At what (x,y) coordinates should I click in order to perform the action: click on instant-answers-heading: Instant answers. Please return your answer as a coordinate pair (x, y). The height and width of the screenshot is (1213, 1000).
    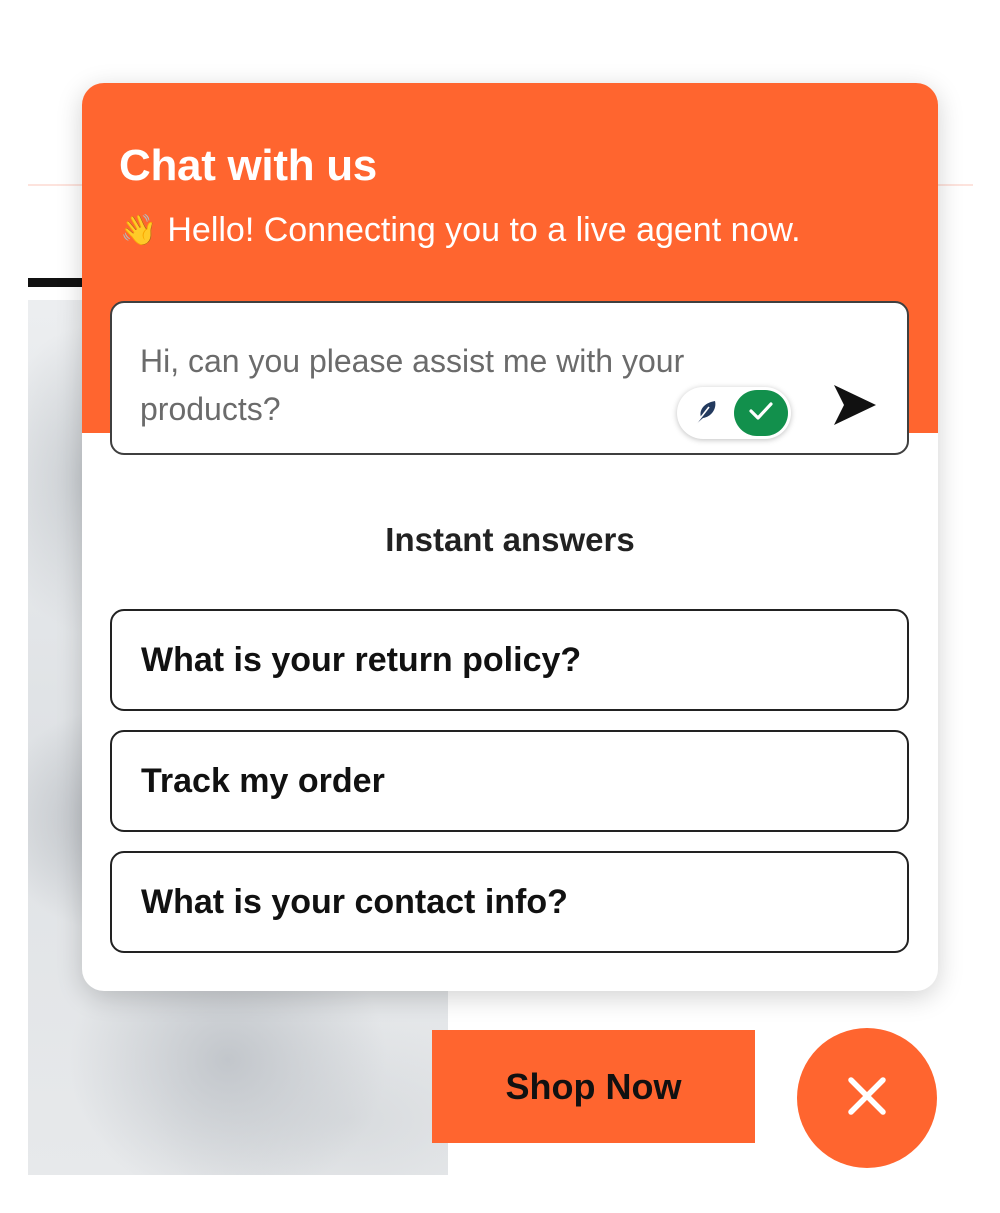
    Looking at the image, I should click on (510, 539).